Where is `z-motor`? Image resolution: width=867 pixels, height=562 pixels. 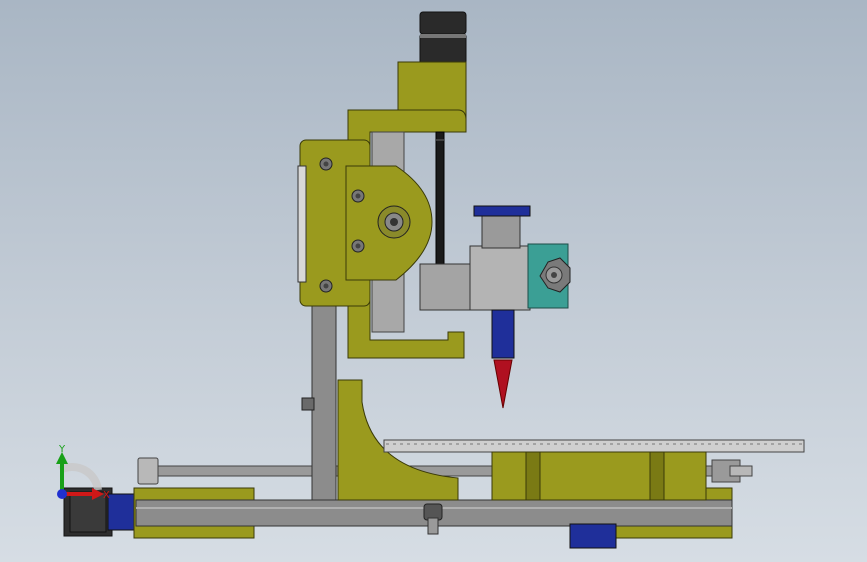 z-motor is located at coordinates (443, 37).